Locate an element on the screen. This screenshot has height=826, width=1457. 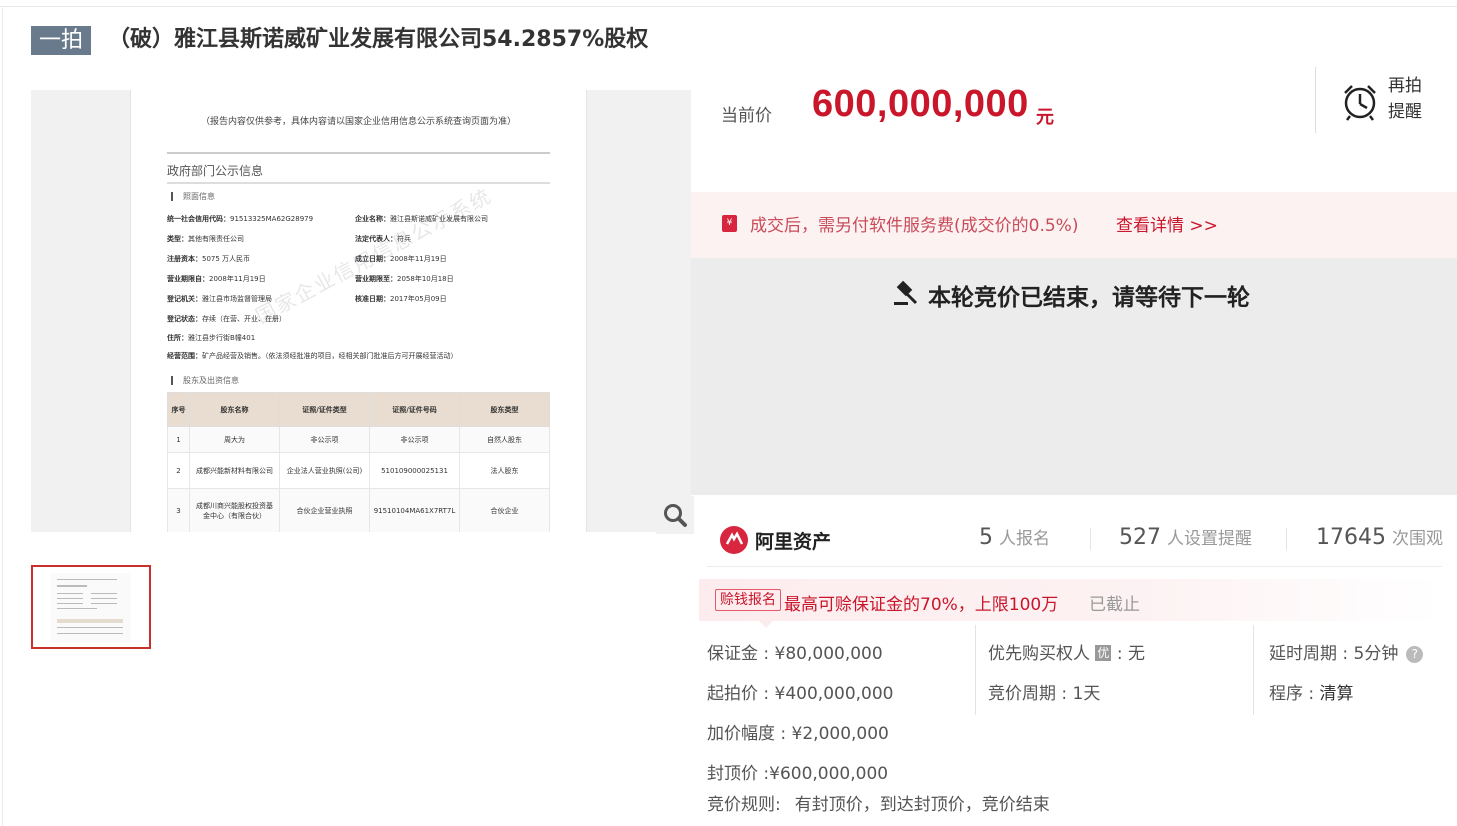
table-cell: 法人股东 is located at coordinates (504, 470).